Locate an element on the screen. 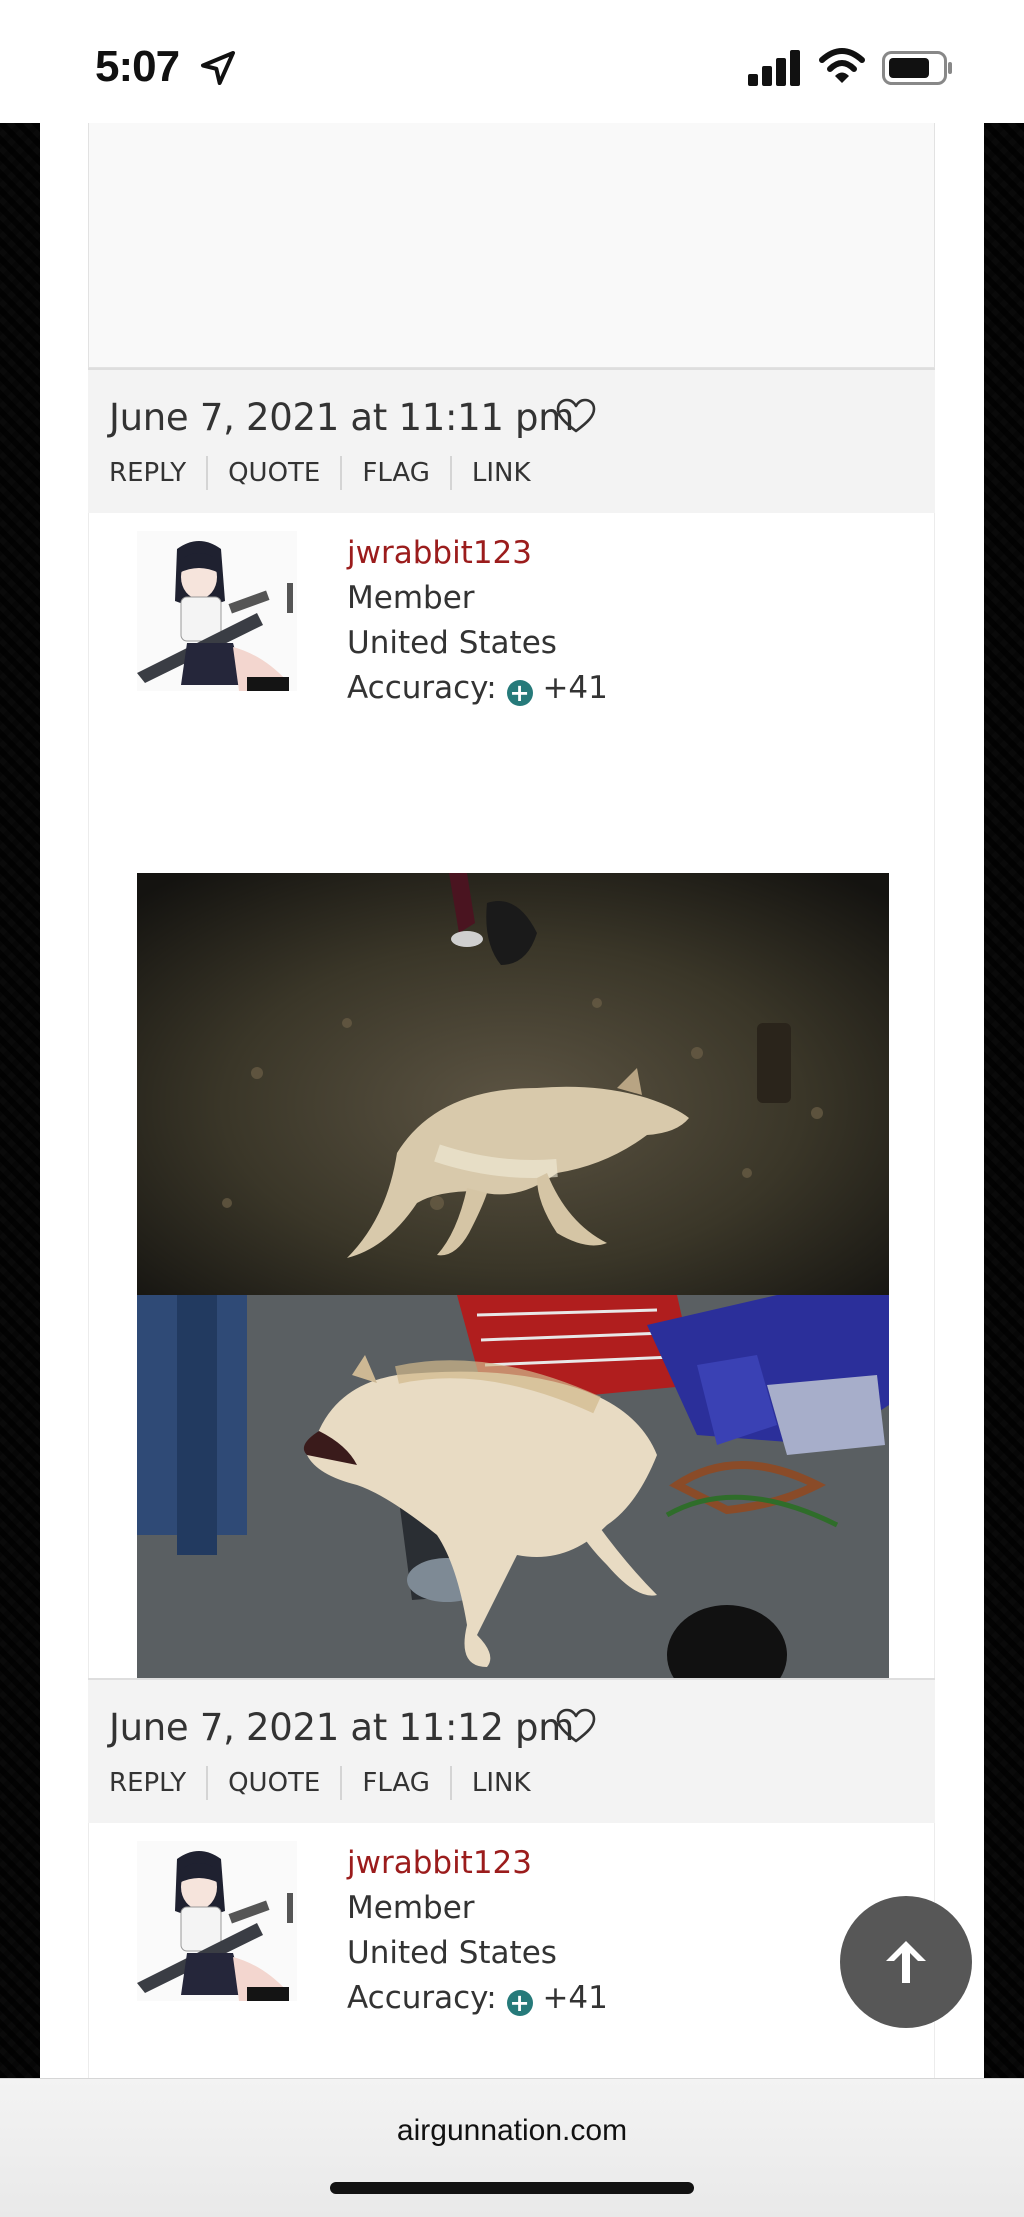  arrow-up-icon is located at coordinates (906, 1962).